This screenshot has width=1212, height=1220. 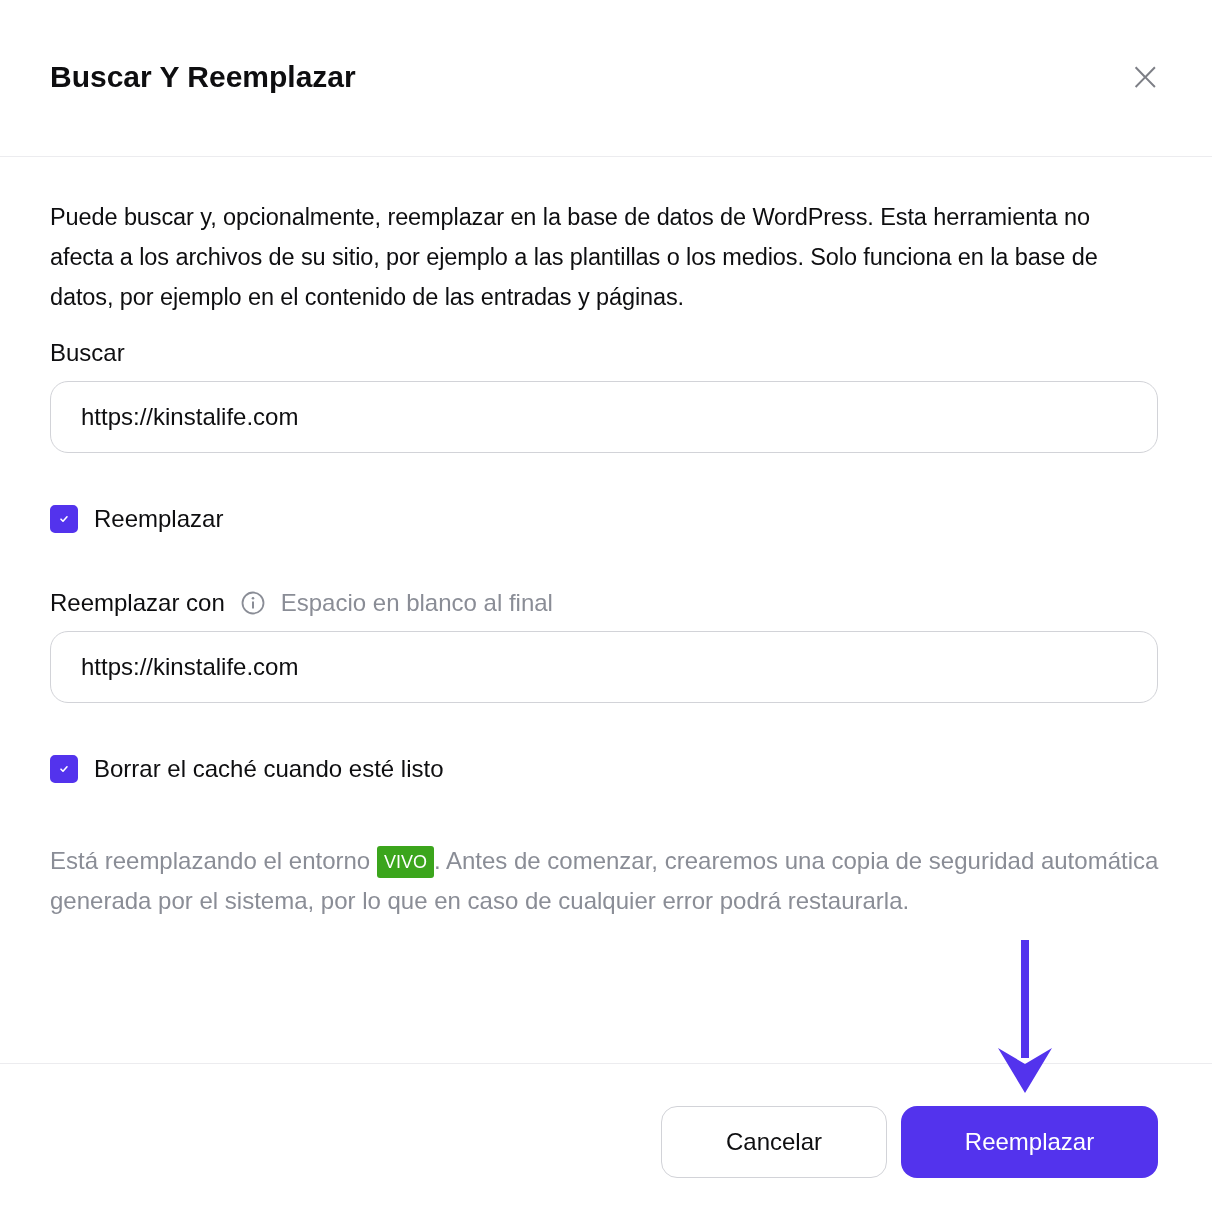 What do you see at coordinates (87, 353) in the screenshot?
I see `field-label: Buscar` at bounding box center [87, 353].